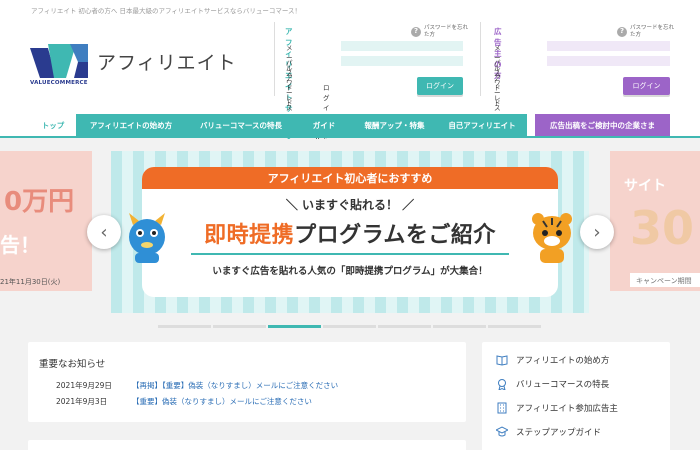 The image size is (700, 450). What do you see at coordinates (608, 61) in the screenshot?
I see `advertiser-password-input` at bounding box center [608, 61].